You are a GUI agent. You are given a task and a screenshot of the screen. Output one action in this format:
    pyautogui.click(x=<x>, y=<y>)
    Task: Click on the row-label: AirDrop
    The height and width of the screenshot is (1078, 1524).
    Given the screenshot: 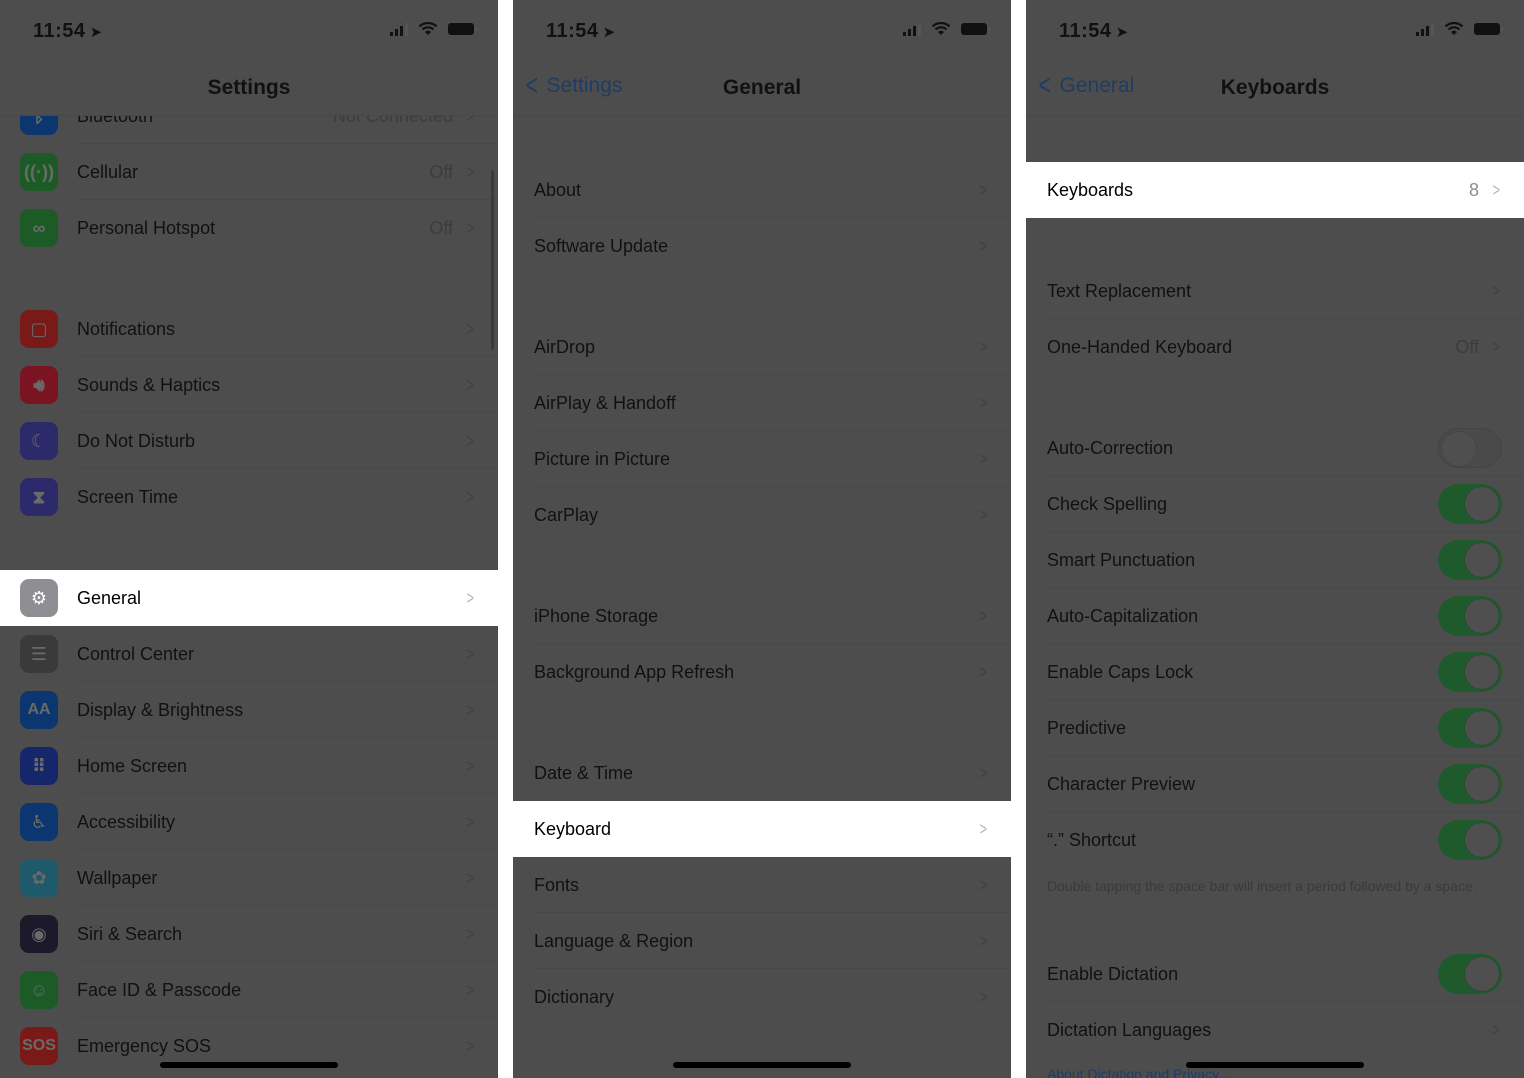 What is the action you would take?
    pyautogui.click(x=565, y=346)
    